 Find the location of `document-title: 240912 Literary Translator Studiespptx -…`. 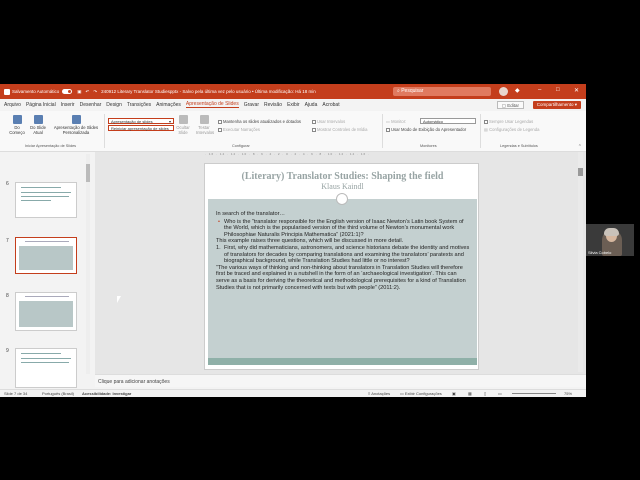

document-title: 240912 Literary Translator Studiespptx -… is located at coordinates (208, 91).